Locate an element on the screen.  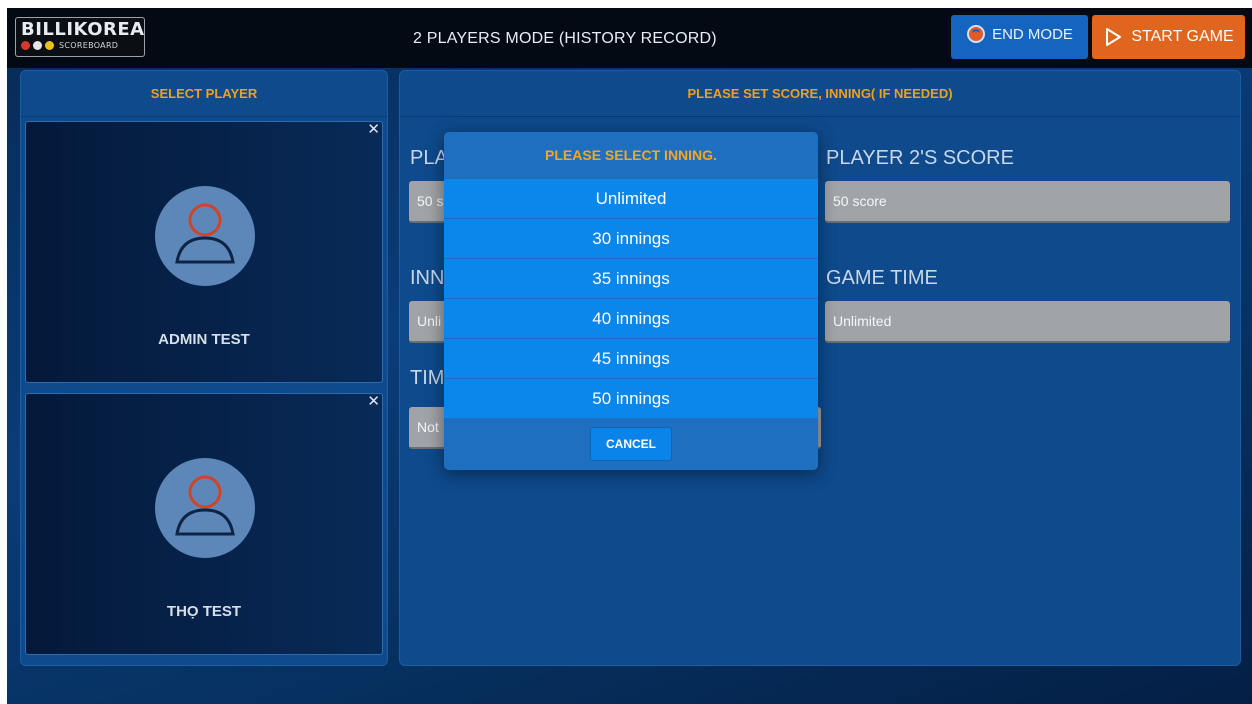
end-mode-button: END MODE is located at coordinates (1019, 37).